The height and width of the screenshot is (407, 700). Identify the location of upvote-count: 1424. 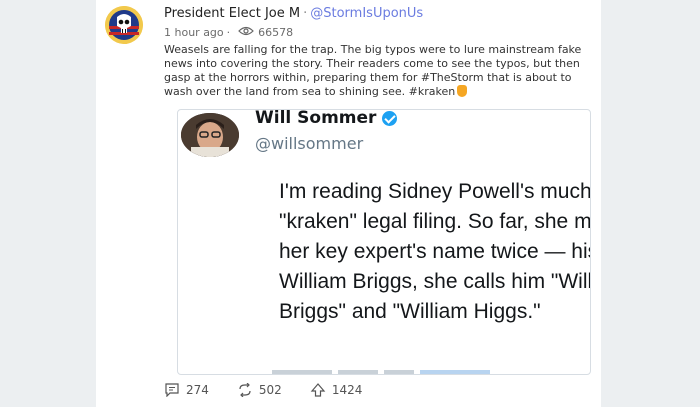
(347, 390).